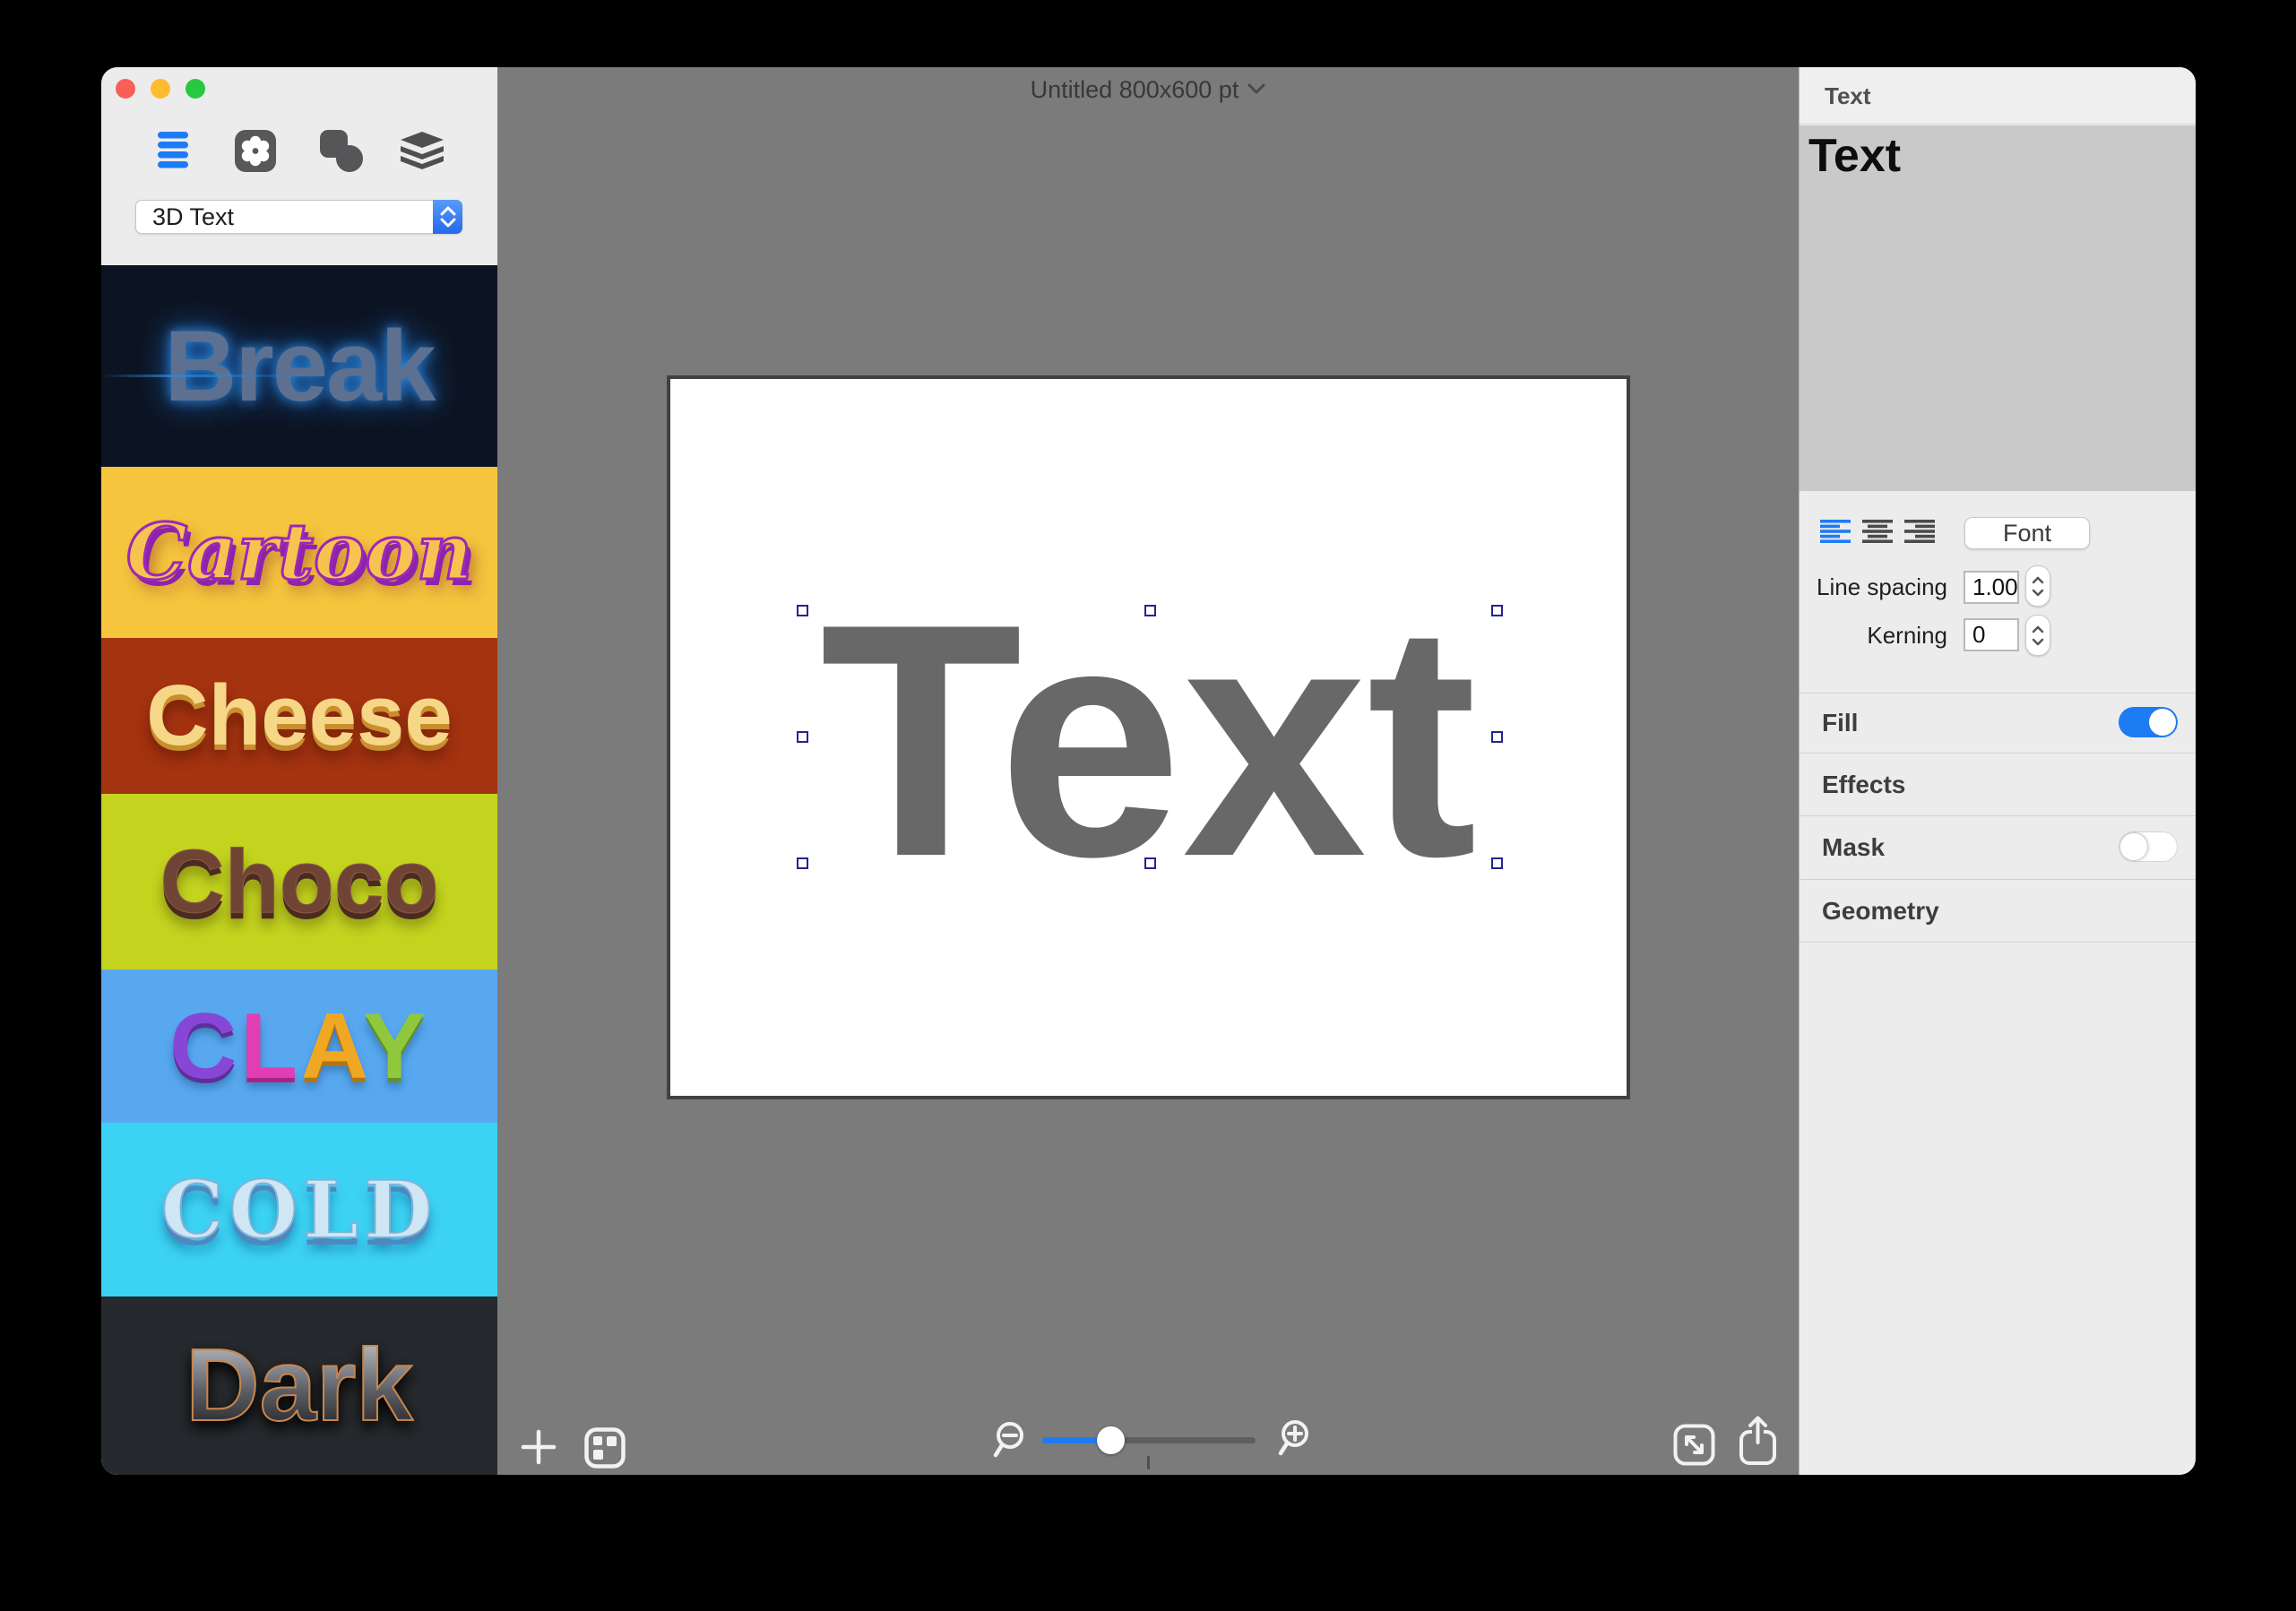  I want to click on template-dark-label: Dark, so click(299, 1386).